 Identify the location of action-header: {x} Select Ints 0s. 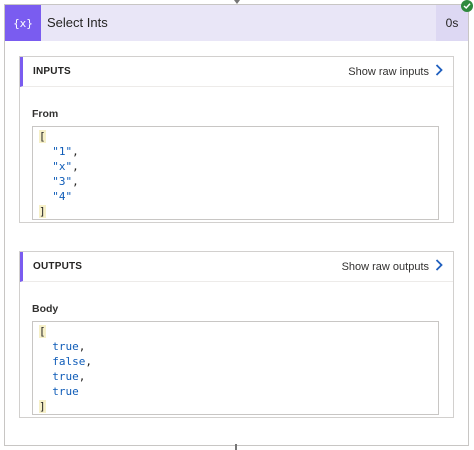
(236, 23).